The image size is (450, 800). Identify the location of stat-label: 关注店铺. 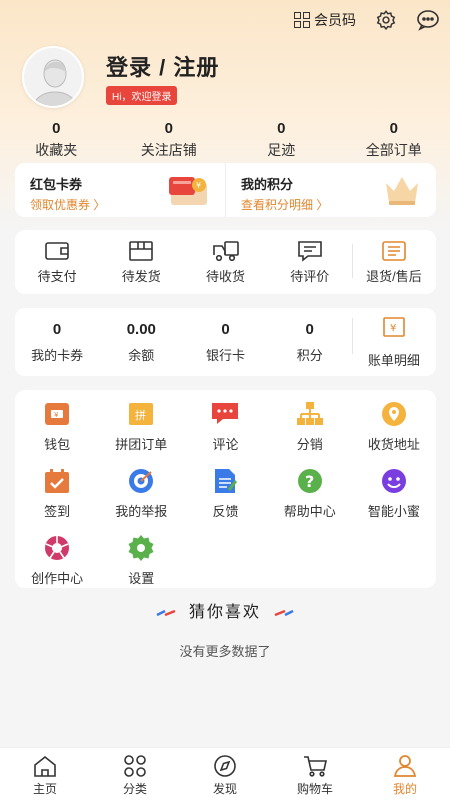
(168, 150).